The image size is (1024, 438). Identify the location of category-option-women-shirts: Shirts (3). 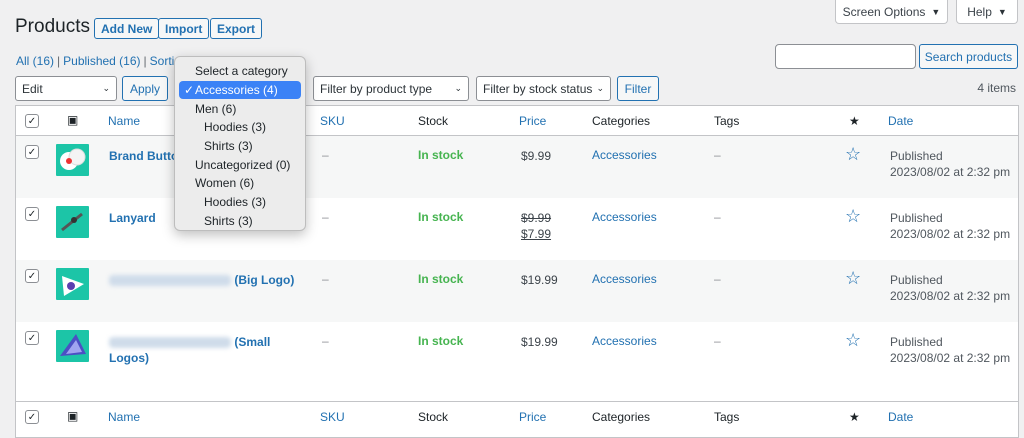
(240, 221).